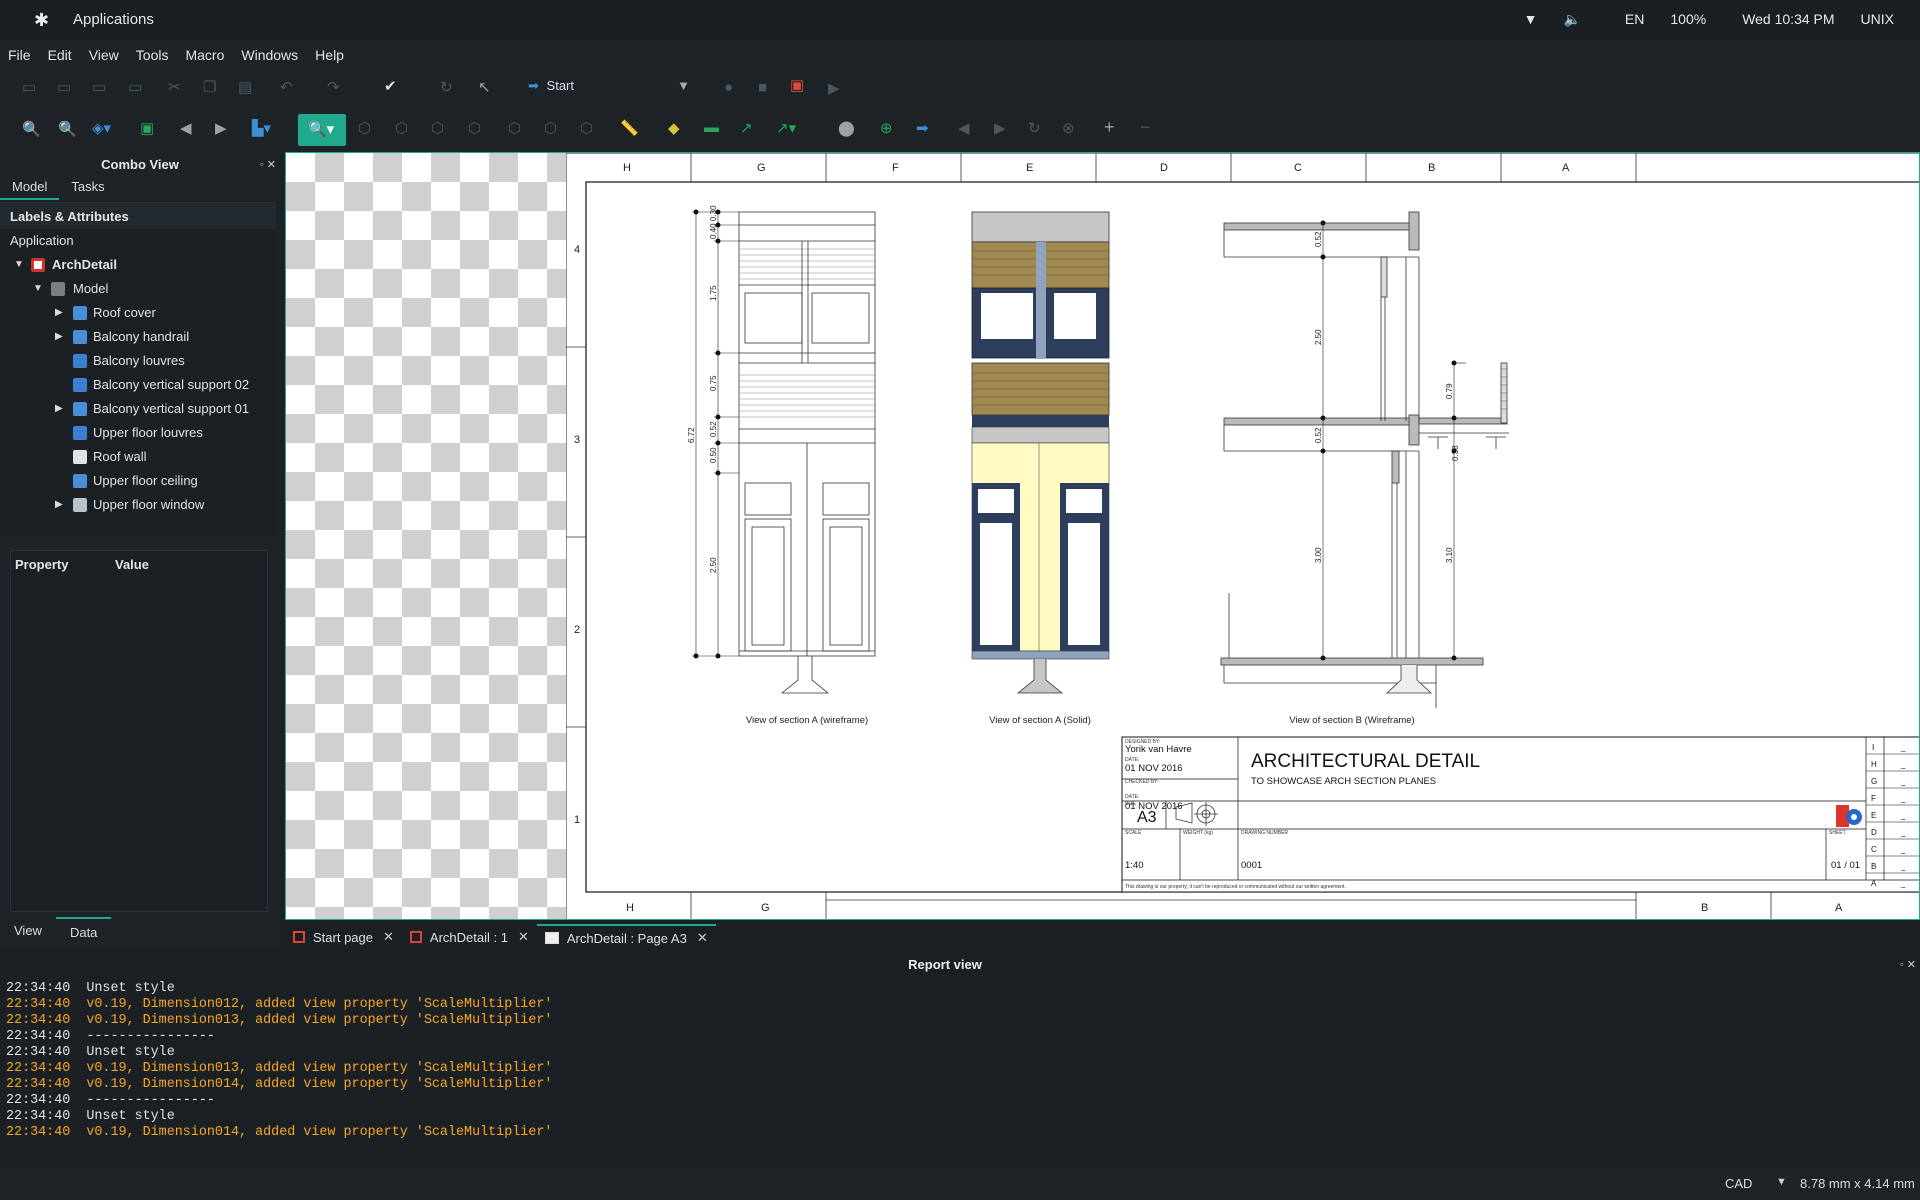 This screenshot has height=1200, width=1920. Describe the element at coordinates (138, 385) in the screenshot. I see `tree-item: Balcony vertical support 02` at that location.